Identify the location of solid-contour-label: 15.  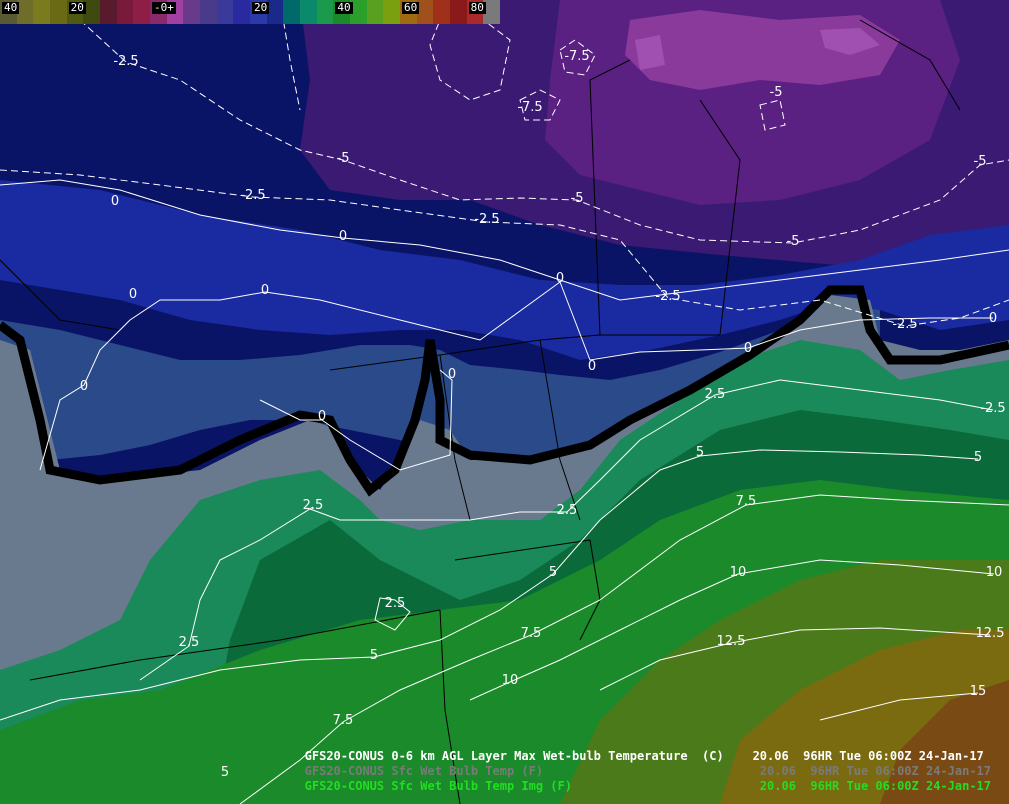
(978, 691).